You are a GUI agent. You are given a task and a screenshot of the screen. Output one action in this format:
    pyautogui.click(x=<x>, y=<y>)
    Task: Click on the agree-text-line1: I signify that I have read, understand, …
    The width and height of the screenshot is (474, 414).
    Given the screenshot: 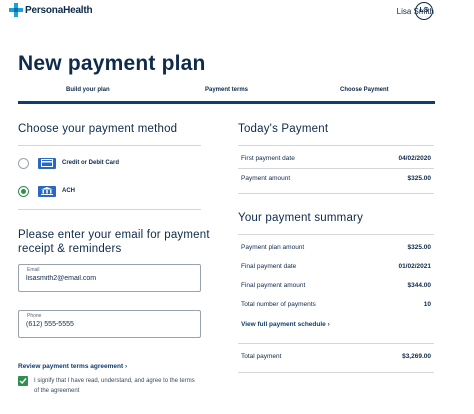 What is the action you would take?
    pyautogui.click(x=114, y=381)
    